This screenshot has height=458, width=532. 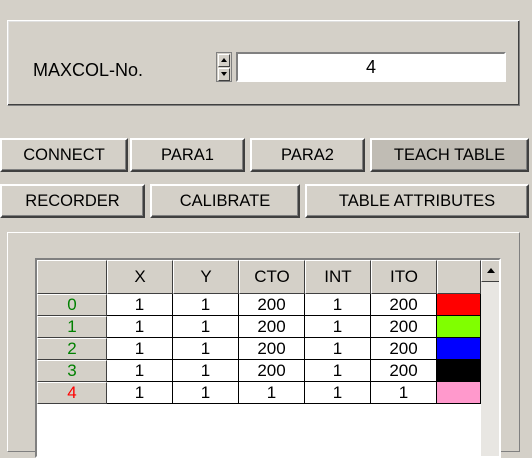 I want to click on maxcol-spinner, so click(x=224, y=67).